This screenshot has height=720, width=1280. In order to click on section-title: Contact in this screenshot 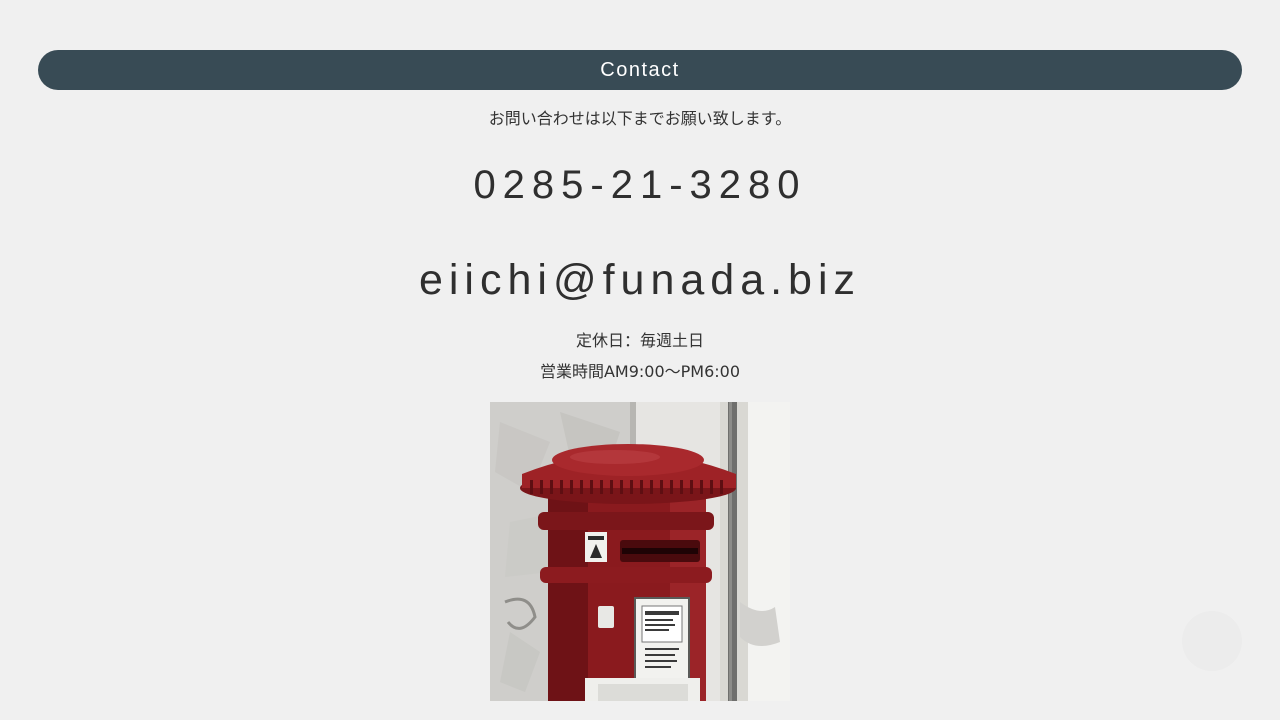, I will do `click(640, 69)`.